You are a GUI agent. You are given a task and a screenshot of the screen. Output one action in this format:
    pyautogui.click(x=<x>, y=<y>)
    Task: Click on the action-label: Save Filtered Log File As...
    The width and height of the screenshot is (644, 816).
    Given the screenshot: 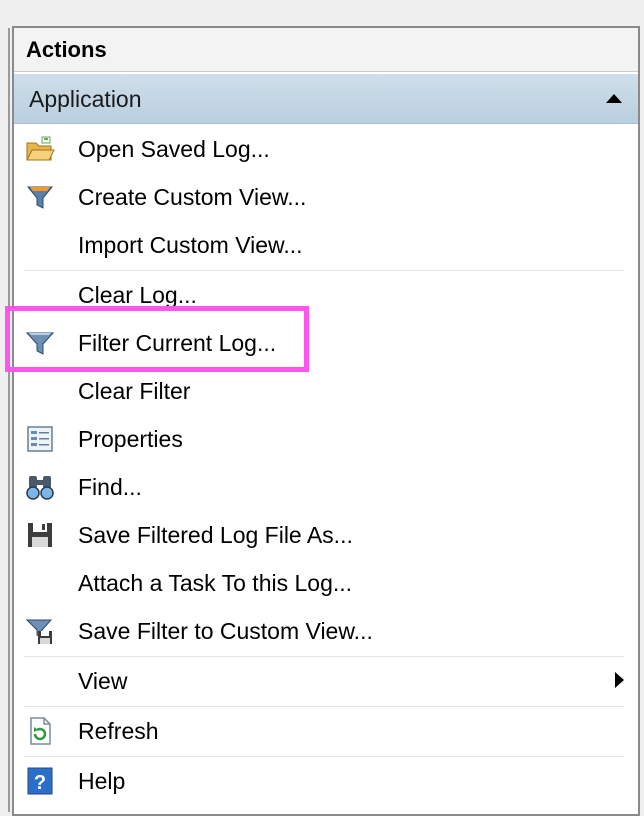 What is the action you would take?
    pyautogui.click(x=215, y=535)
    